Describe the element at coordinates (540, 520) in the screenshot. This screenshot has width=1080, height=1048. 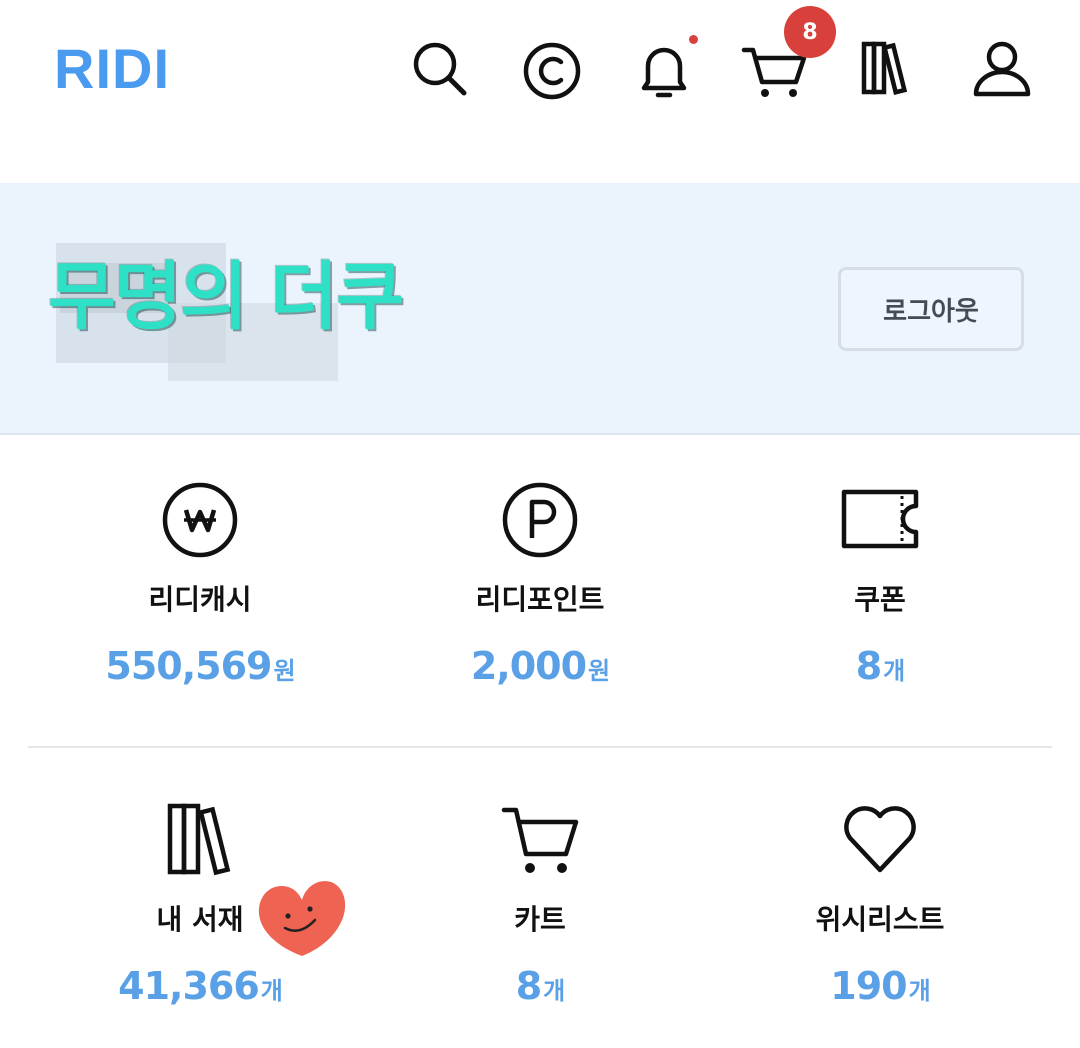
I see `point-icon` at that location.